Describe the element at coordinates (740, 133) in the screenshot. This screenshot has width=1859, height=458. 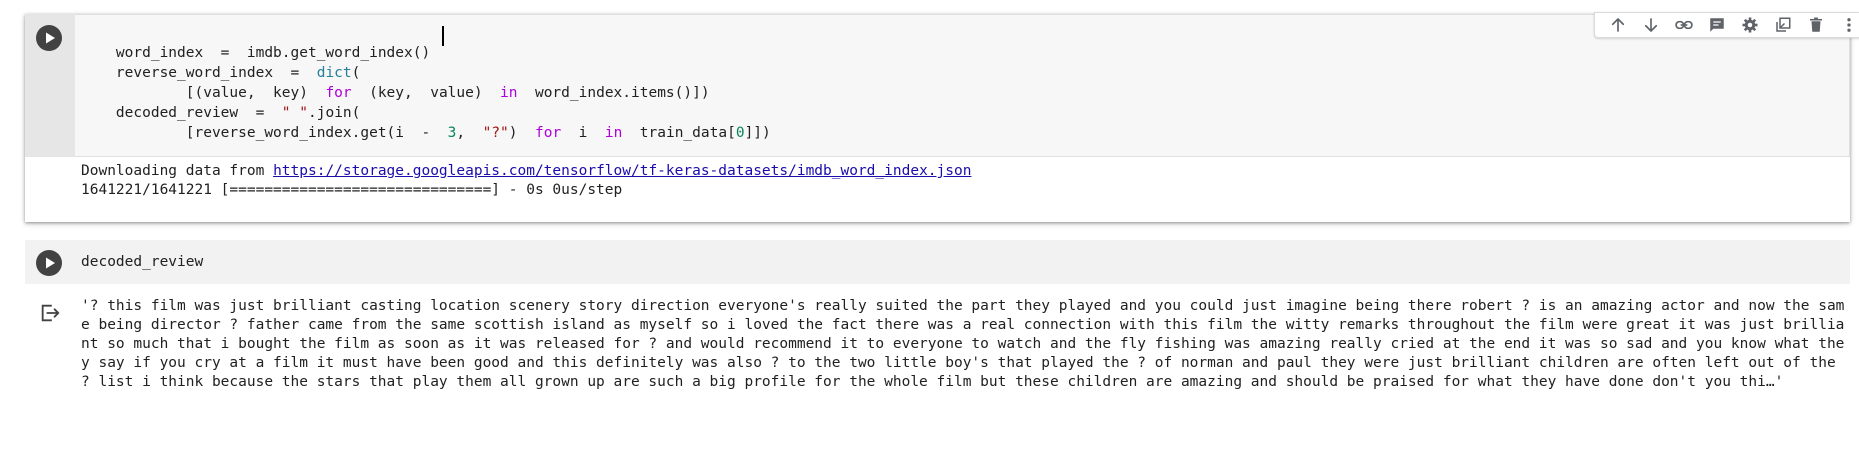
I see `number-token: 0` at that location.